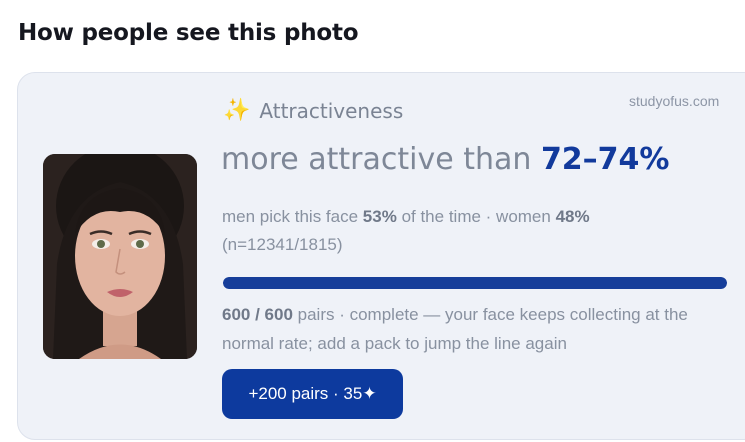  Describe the element at coordinates (572, 216) in the screenshot. I see `women-value: 48%` at that location.